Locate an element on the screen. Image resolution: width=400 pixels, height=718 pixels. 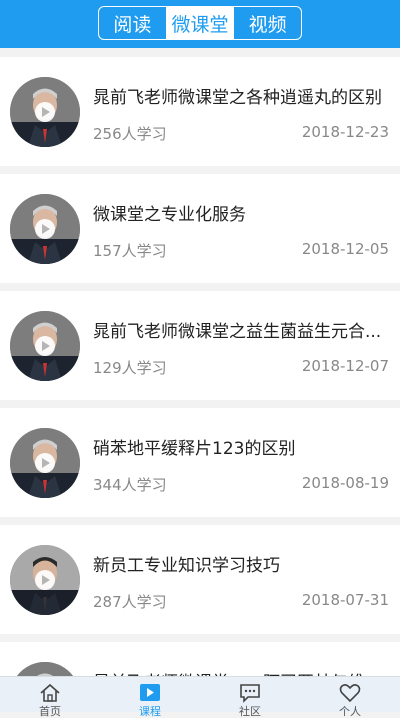
publish-date: 2018-08-19 is located at coordinates (345, 483).